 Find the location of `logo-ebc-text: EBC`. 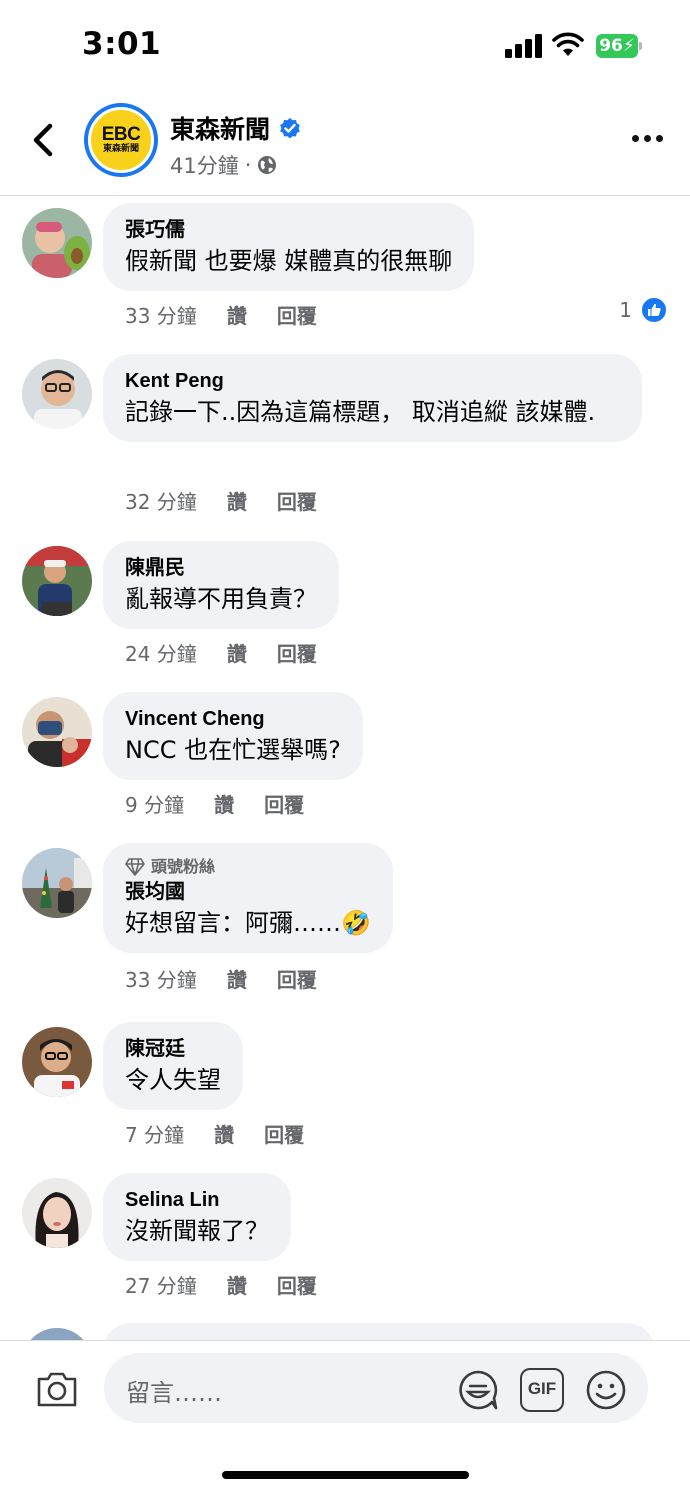

logo-ebc-text: EBC is located at coordinates (121, 134).